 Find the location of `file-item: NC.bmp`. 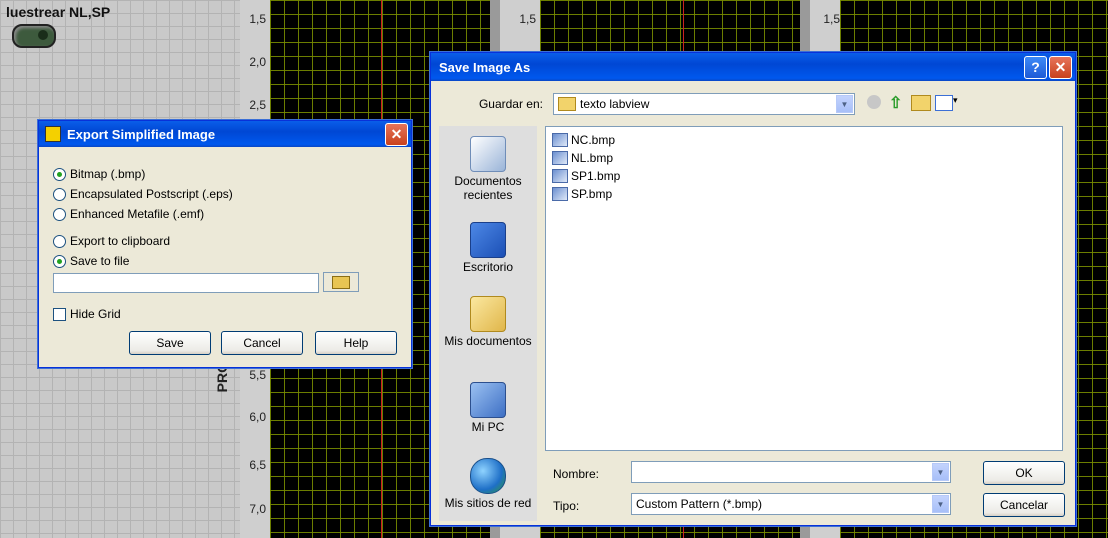

file-item: NC.bmp is located at coordinates (583, 140).